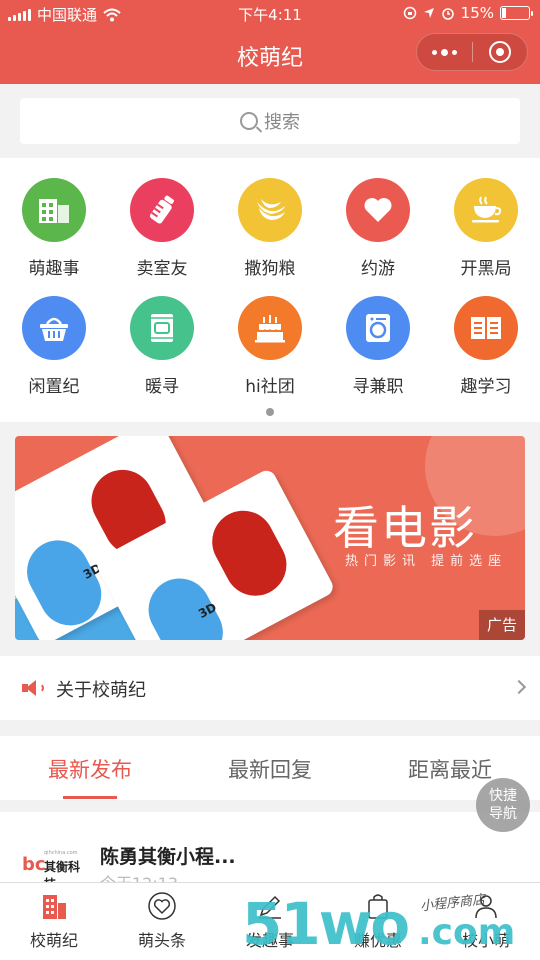  I want to click on tabbar-label: 萌头条, so click(161, 940).